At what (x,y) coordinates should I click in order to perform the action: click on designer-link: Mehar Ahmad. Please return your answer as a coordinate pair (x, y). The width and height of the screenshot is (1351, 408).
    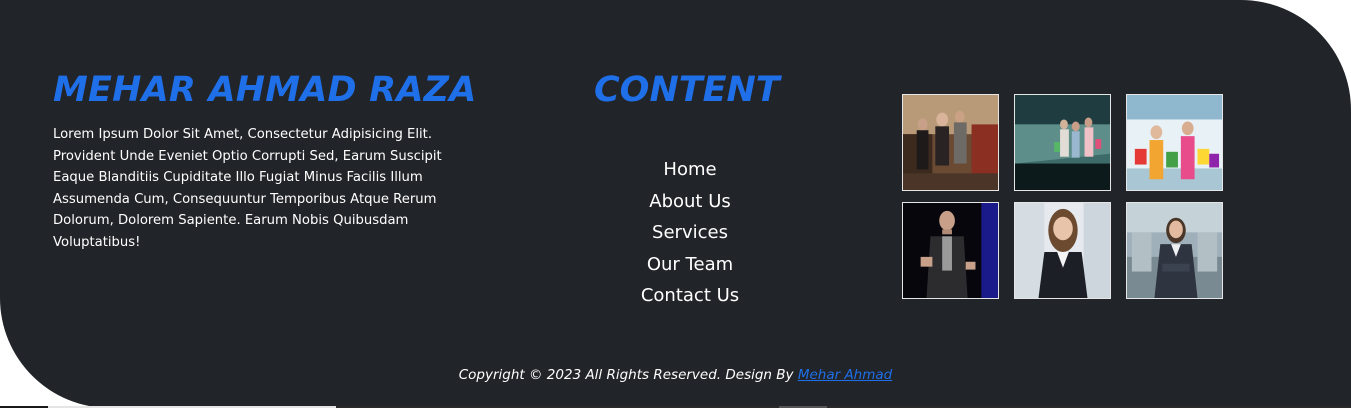
    Looking at the image, I should click on (845, 375).